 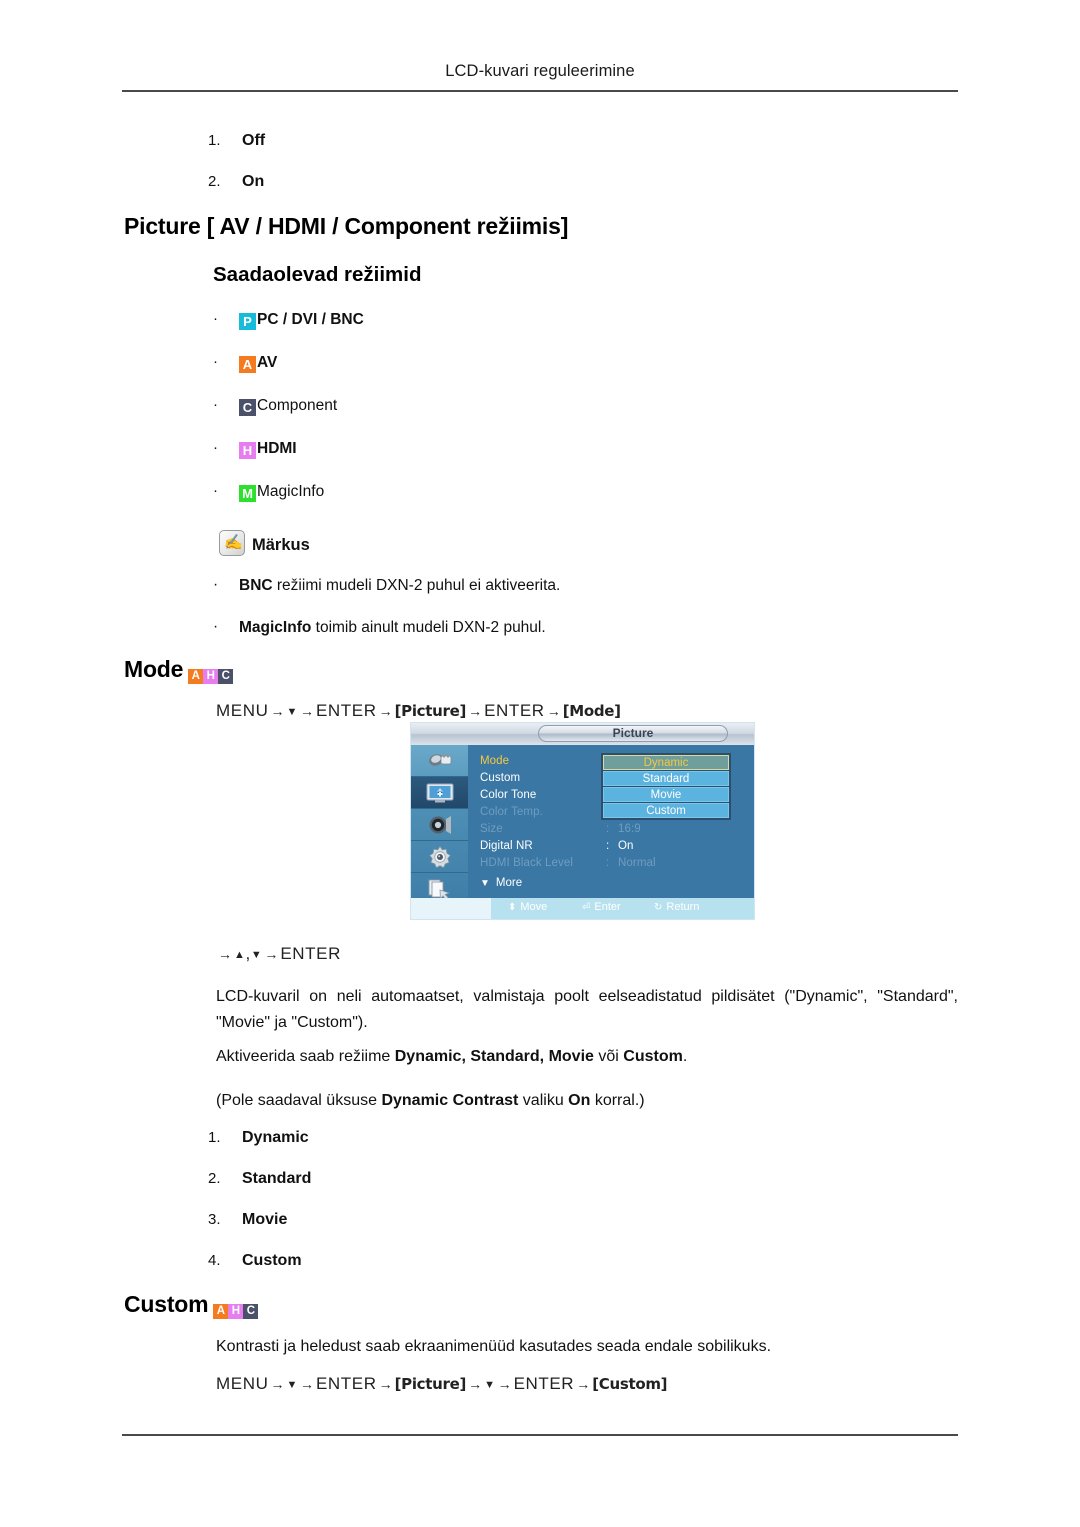 I want to click on osd-row-value: Normal, so click(x=637, y=863).